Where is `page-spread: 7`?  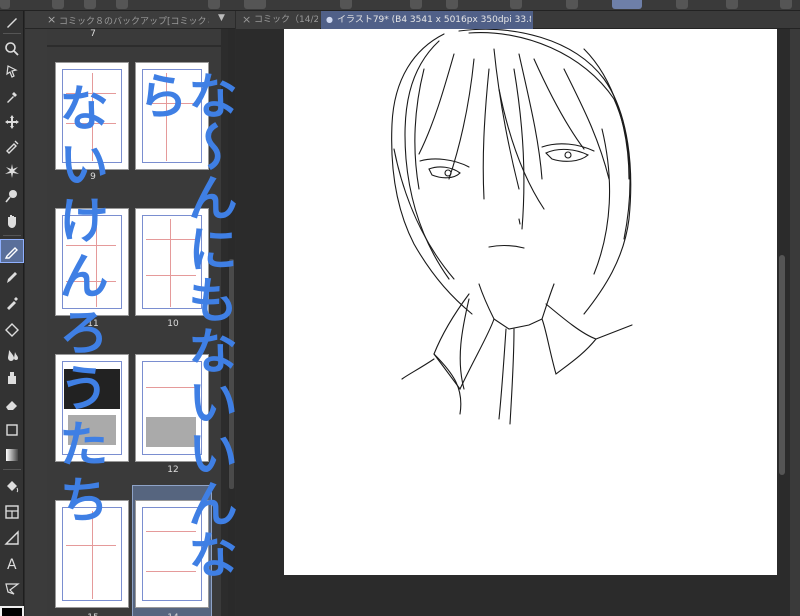
page-spread: 7 is located at coordinates (134, 37).